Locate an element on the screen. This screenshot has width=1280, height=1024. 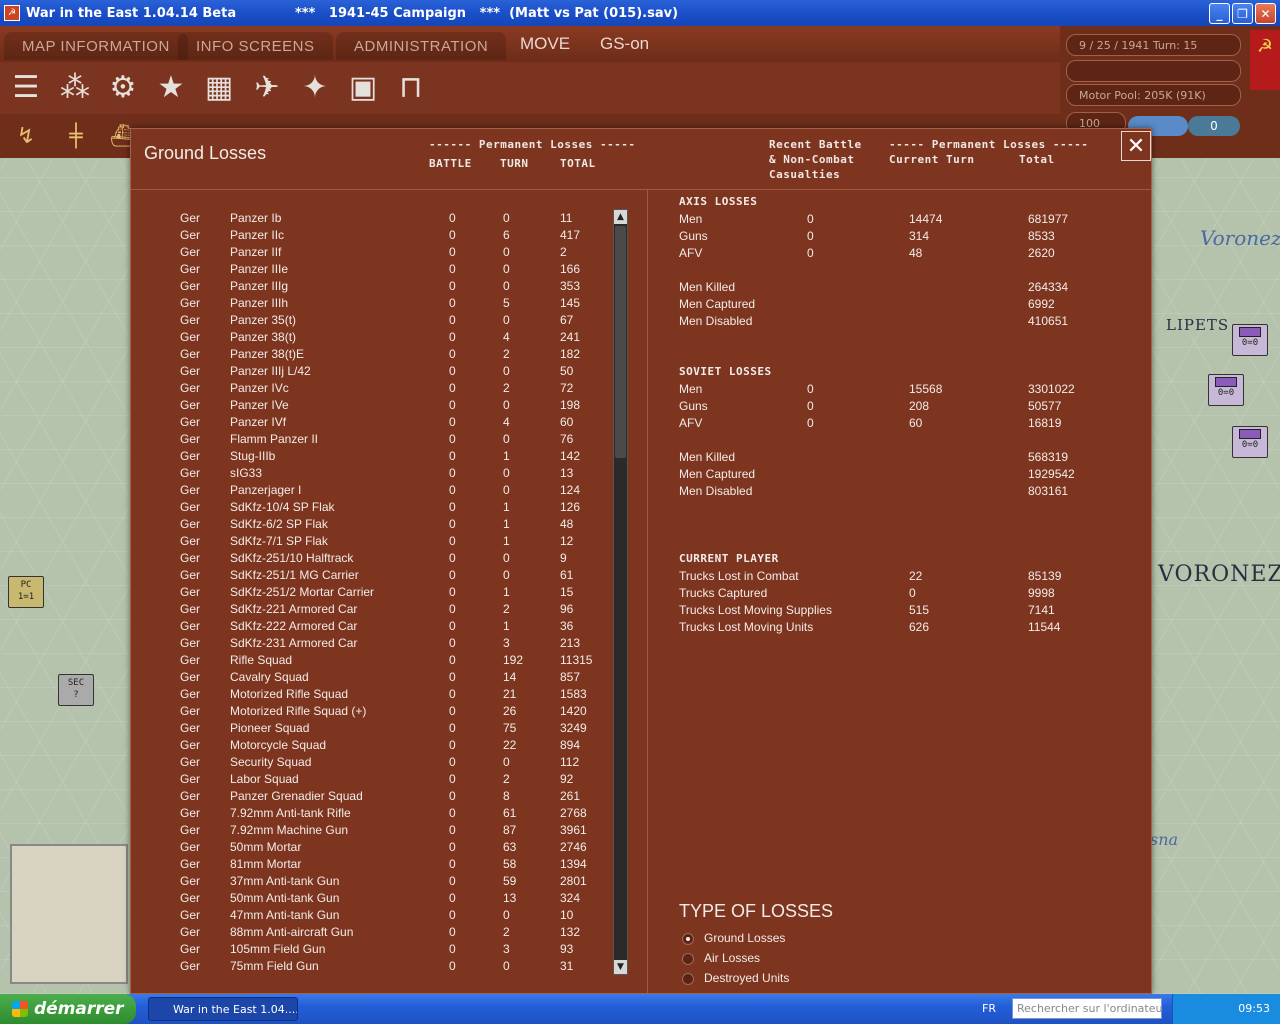
name-cell: Panzer 38(t) is located at coordinates (263, 337).